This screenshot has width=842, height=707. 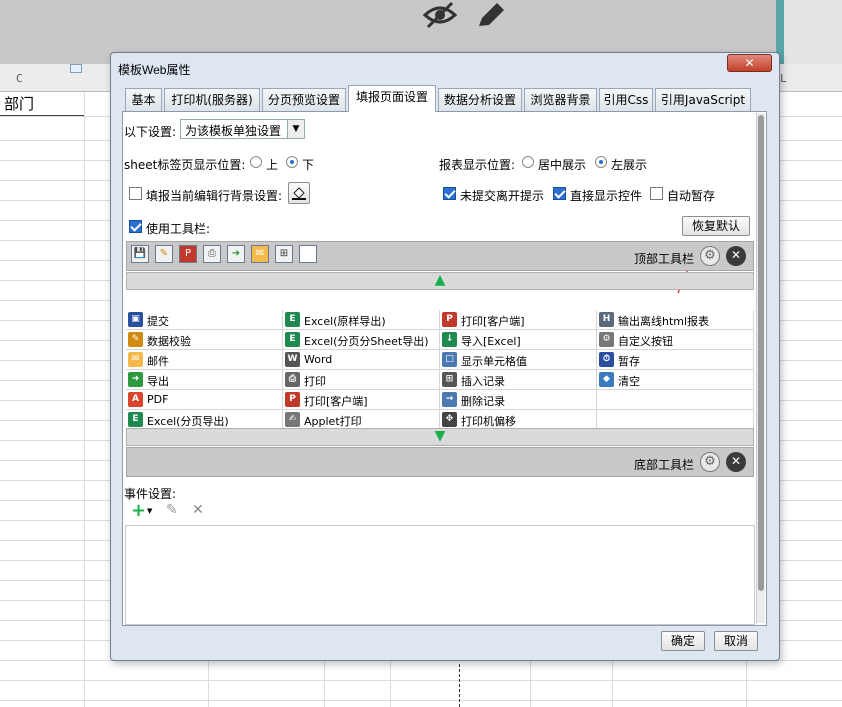 What do you see at coordinates (559, 193) in the screenshot?
I see `checkbox-direct-show-control` at bounding box center [559, 193].